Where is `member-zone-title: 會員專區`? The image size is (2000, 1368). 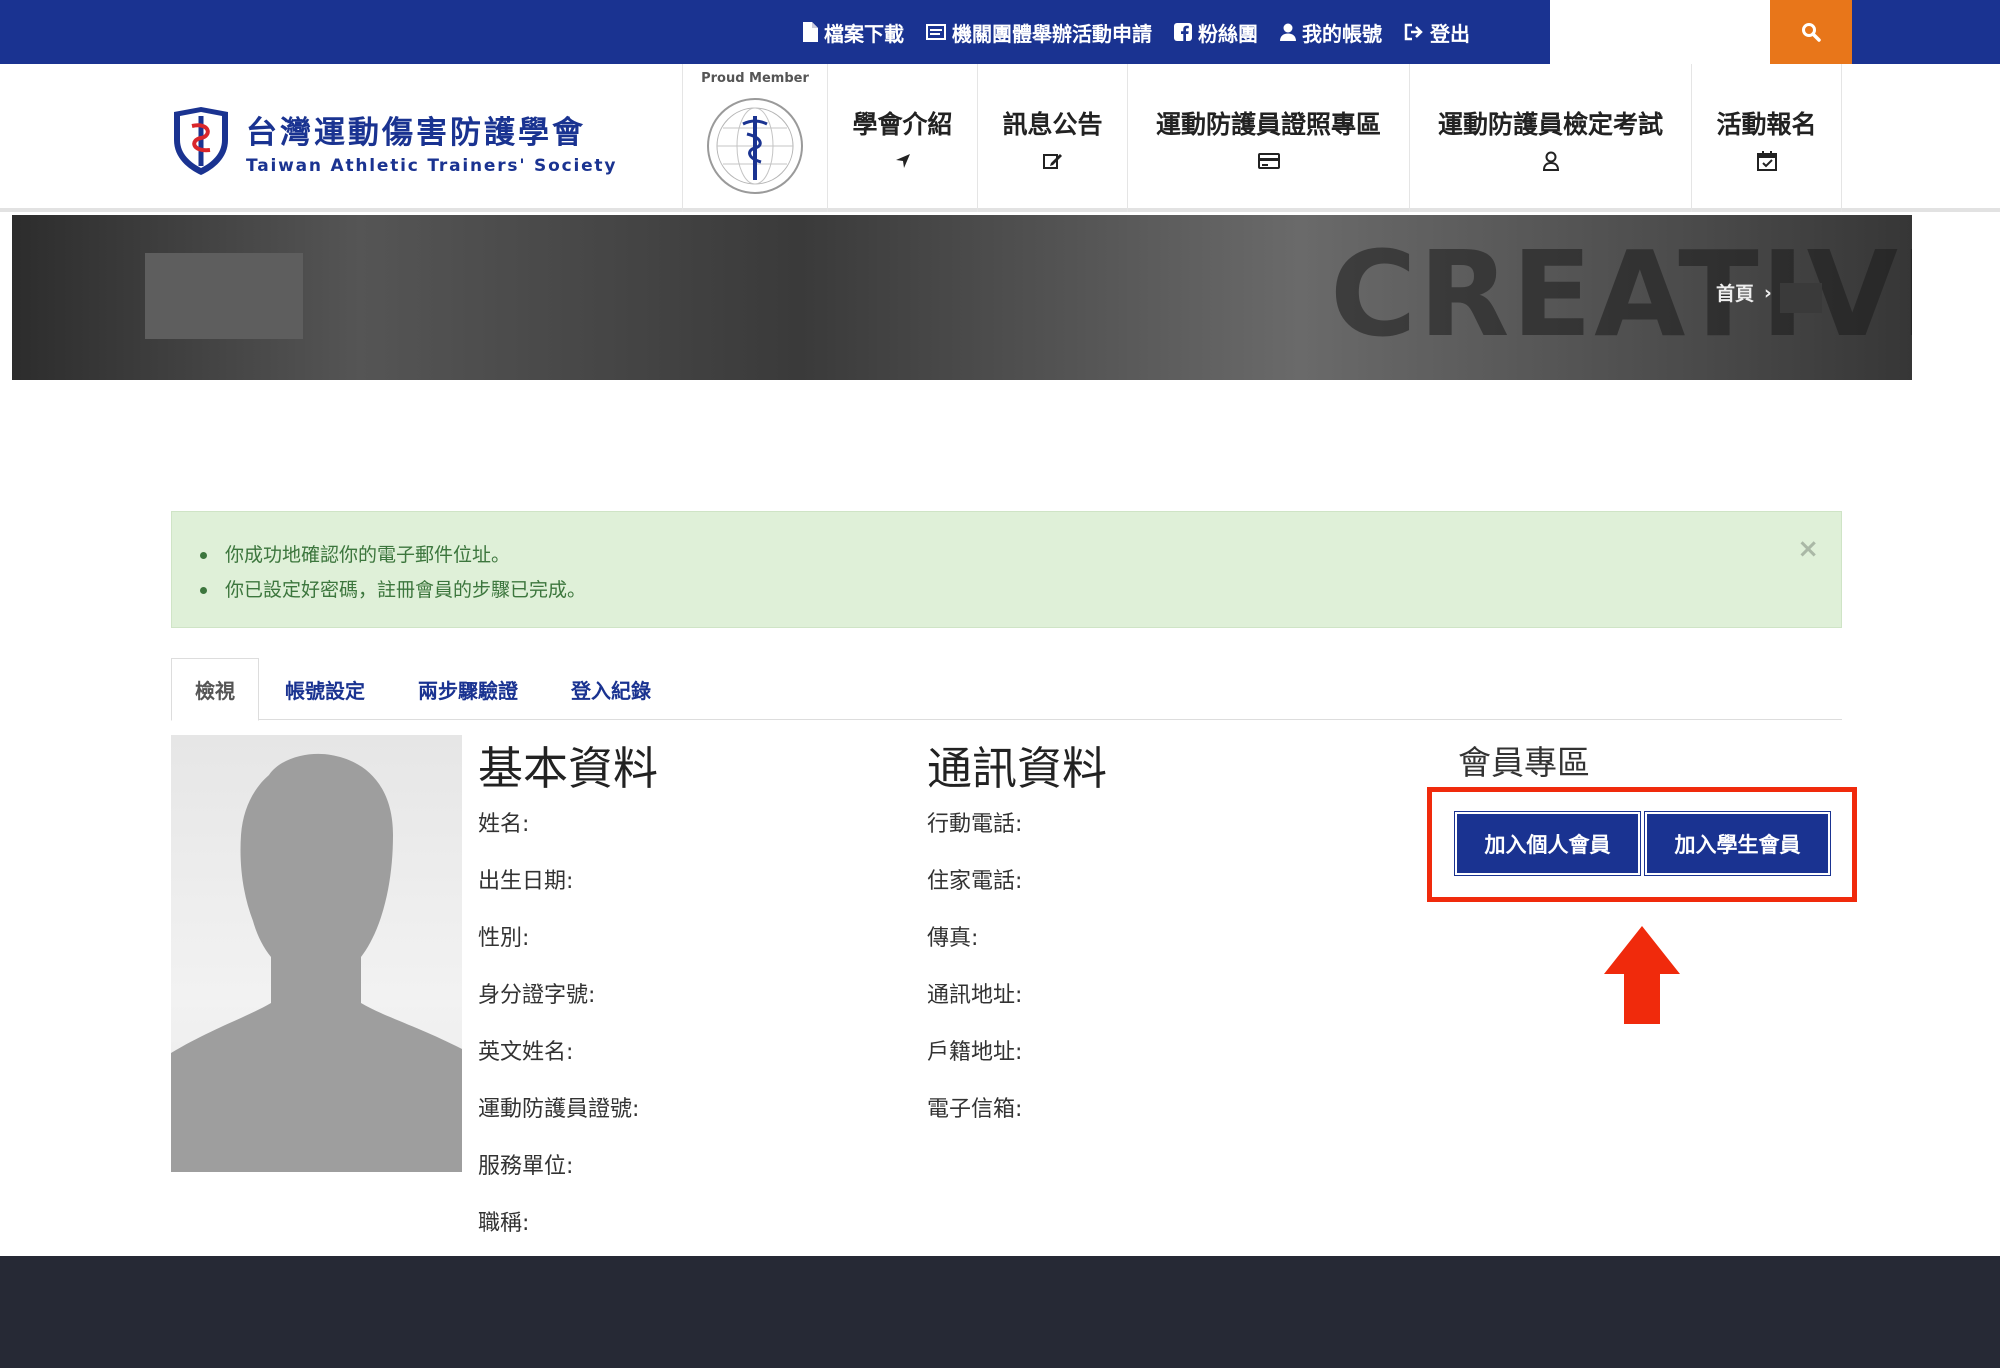 member-zone-title: 會員專區 is located at coordinates (1524, 762).